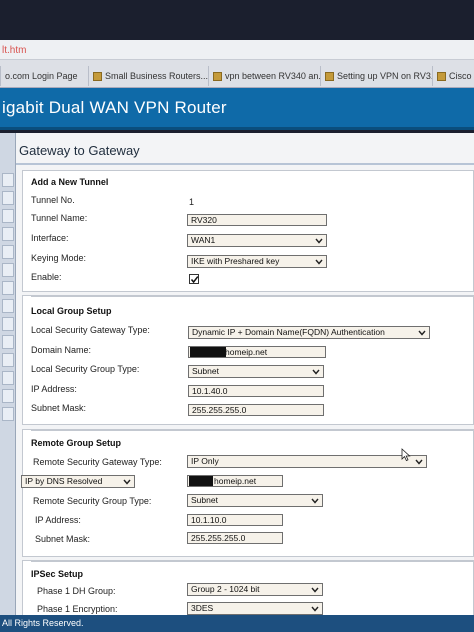 The width and height of the screenshot is (474, 632). What do you see at coordinates (57, 574) in the screenshot?
I see `ipsec-heading: IPSec Setup` at bounding box center [57, 574].